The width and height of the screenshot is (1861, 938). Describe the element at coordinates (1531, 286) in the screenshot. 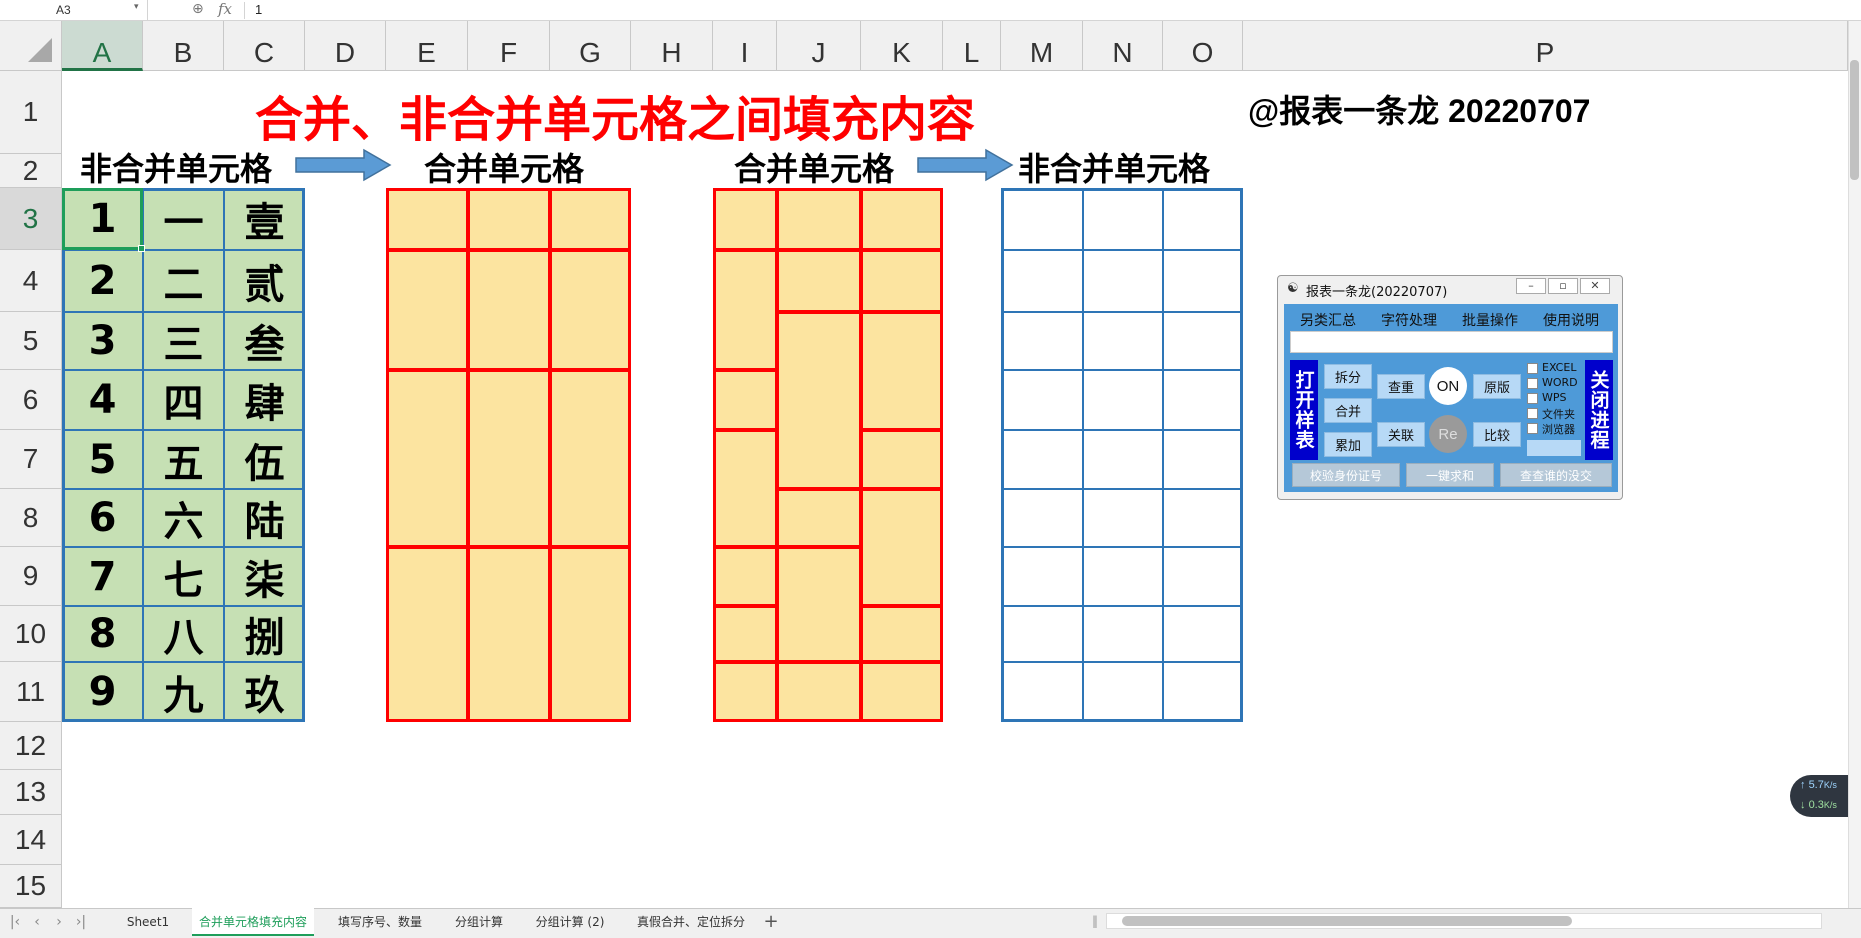

I see `minimize-icon: –` at that location.